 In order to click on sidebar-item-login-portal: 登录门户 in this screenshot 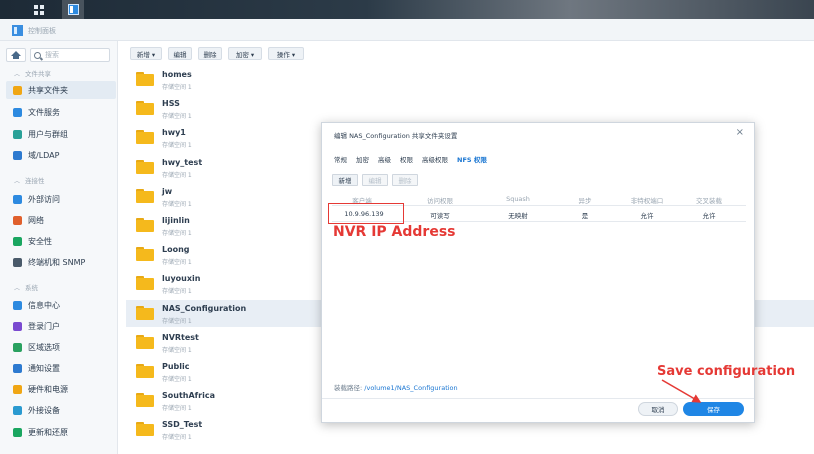, I will do `click(61, 326)`.